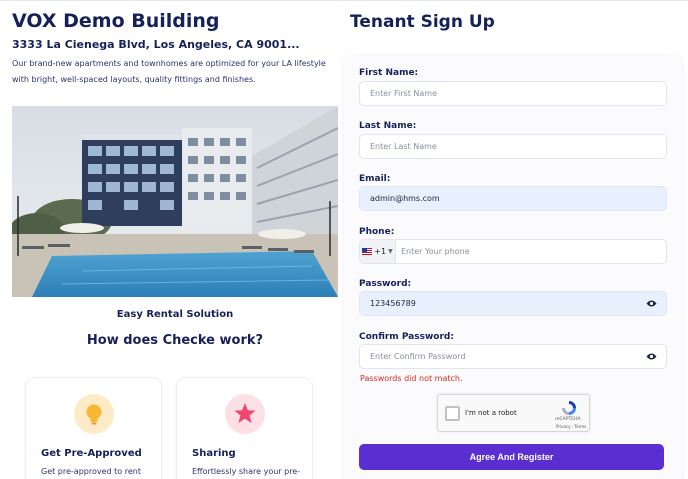 Image resolution: width=688 pixels, height=479 pixels. What do you see at coordinates (513, 93) in the screenshot?
I see `first-name-field: Enter First Name` at bounding box center [513, 93].